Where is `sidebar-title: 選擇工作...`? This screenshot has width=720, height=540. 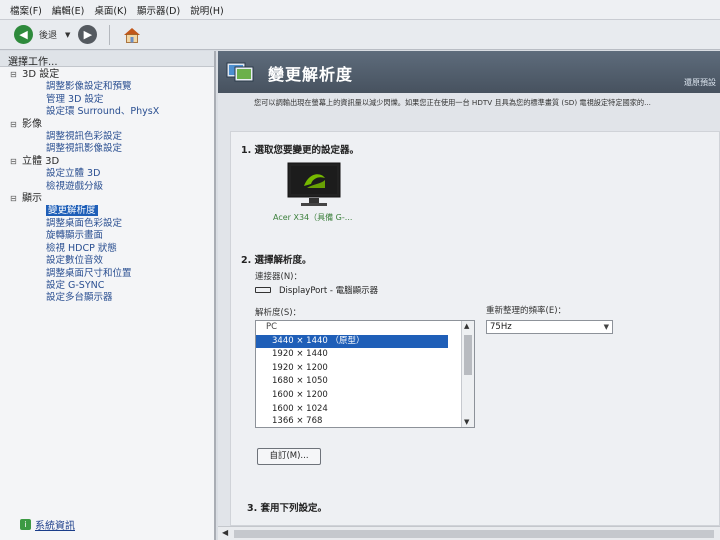
sidebar-title: 選擇工作... is located at coordinates (107, 59).